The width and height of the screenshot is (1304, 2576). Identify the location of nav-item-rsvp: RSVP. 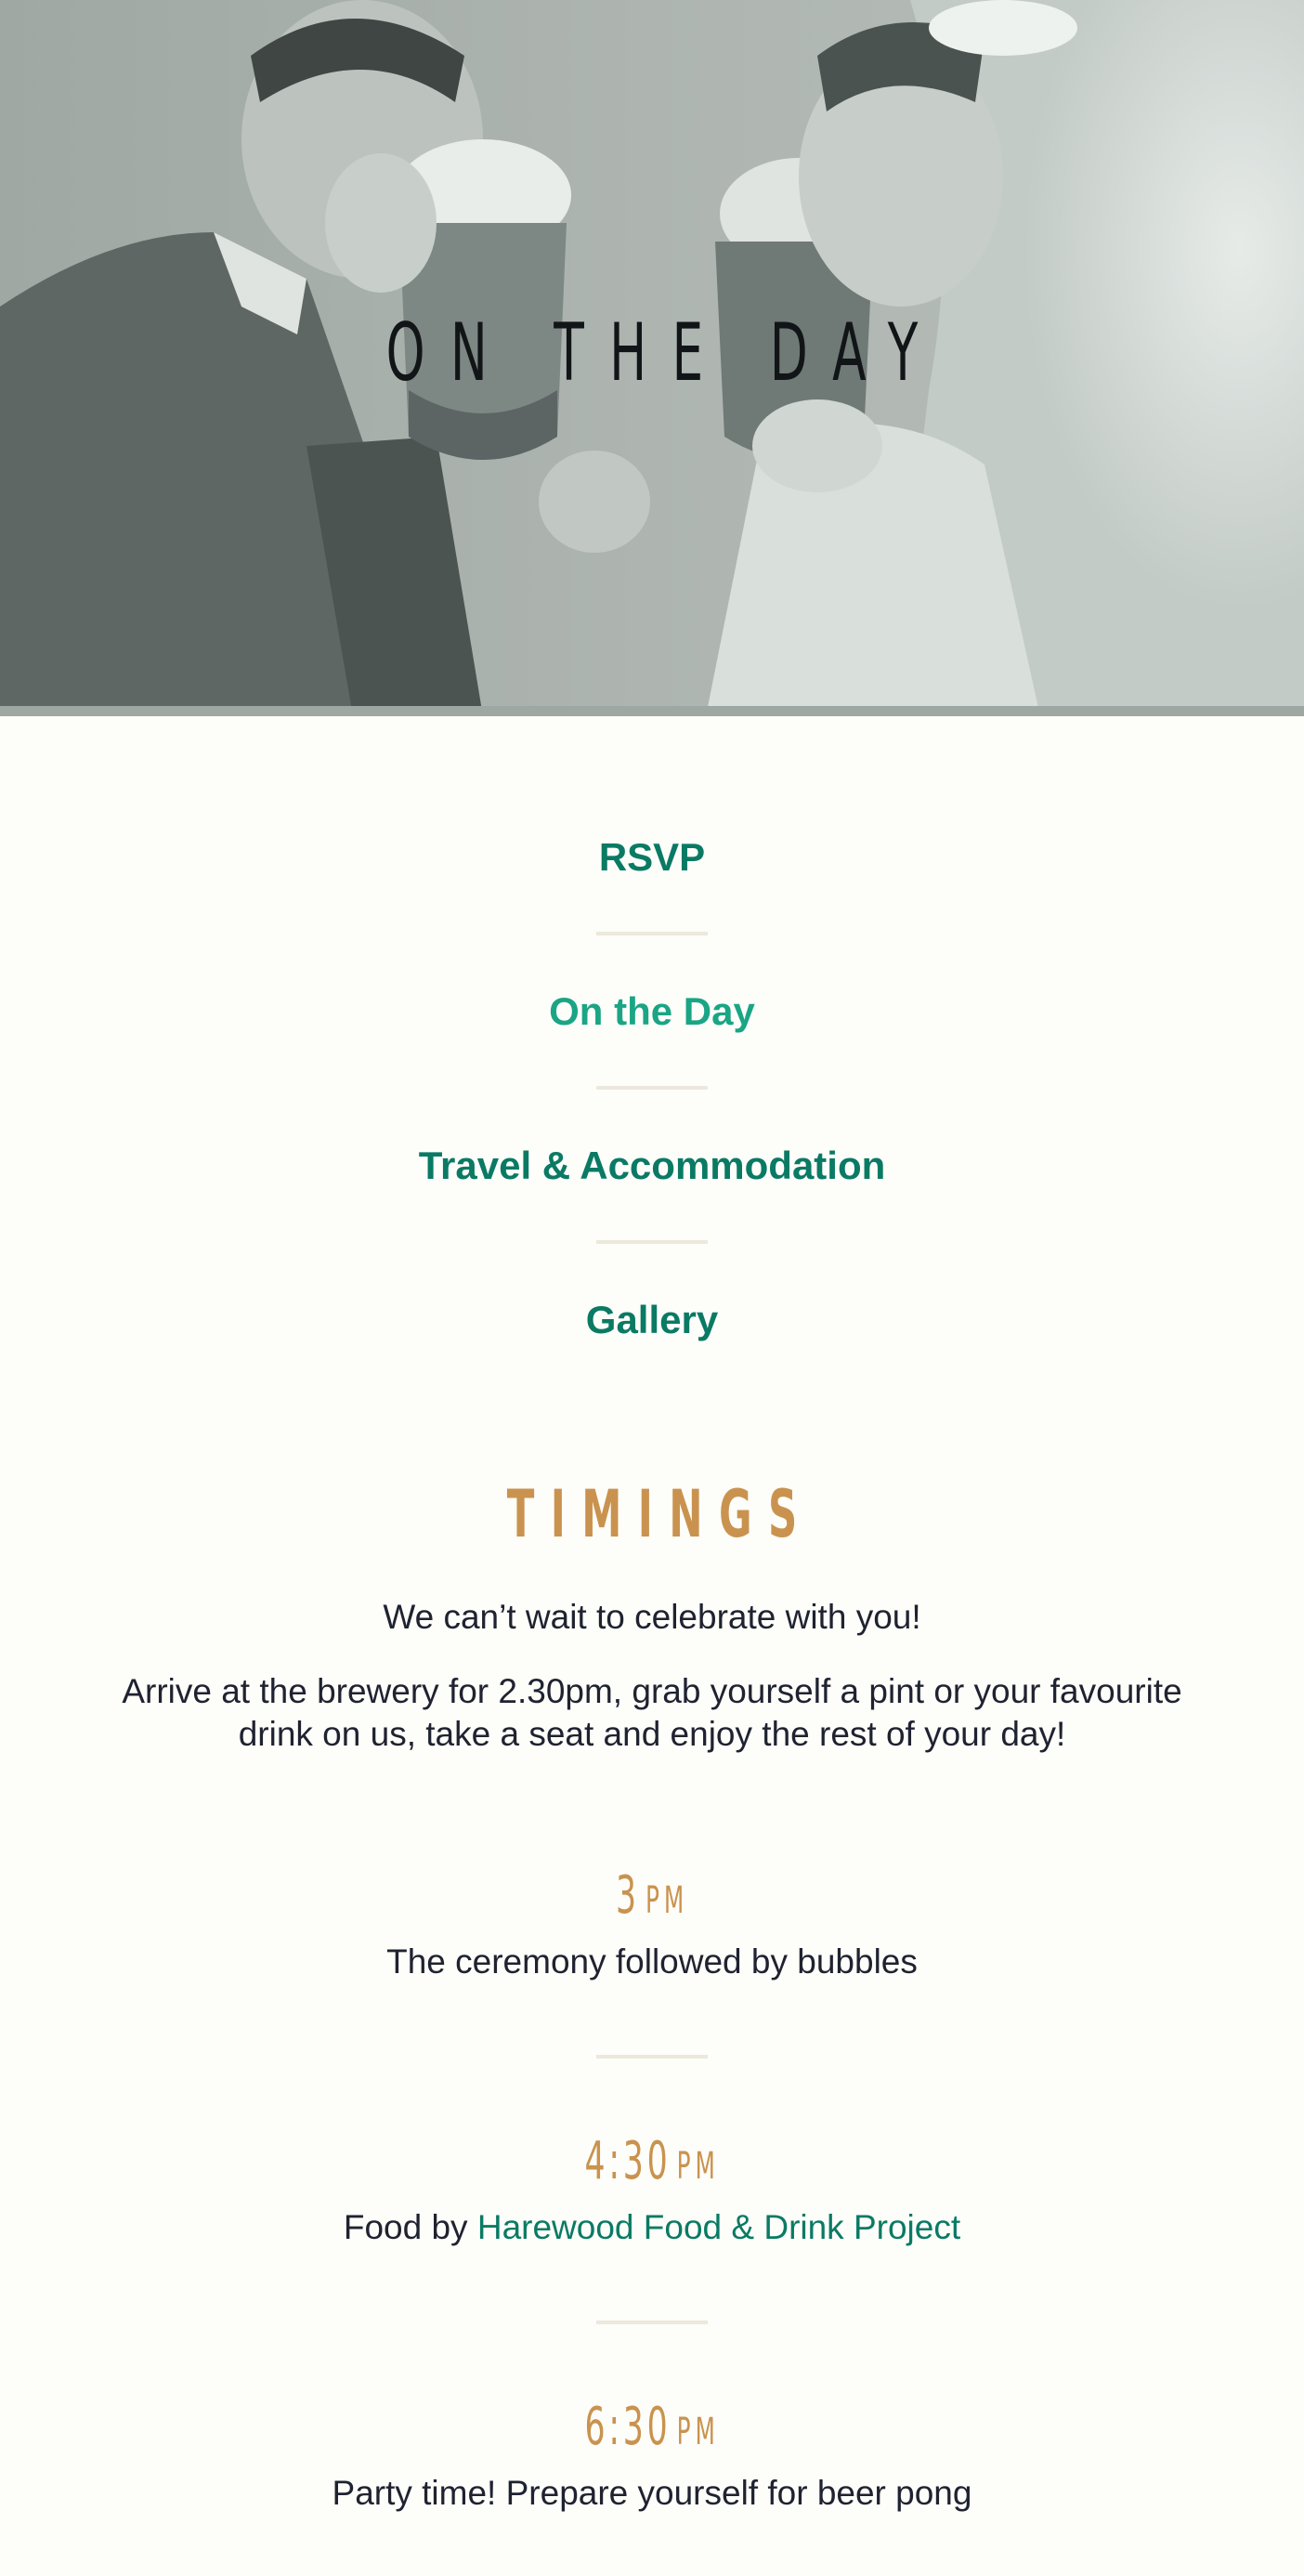
(652, 857).